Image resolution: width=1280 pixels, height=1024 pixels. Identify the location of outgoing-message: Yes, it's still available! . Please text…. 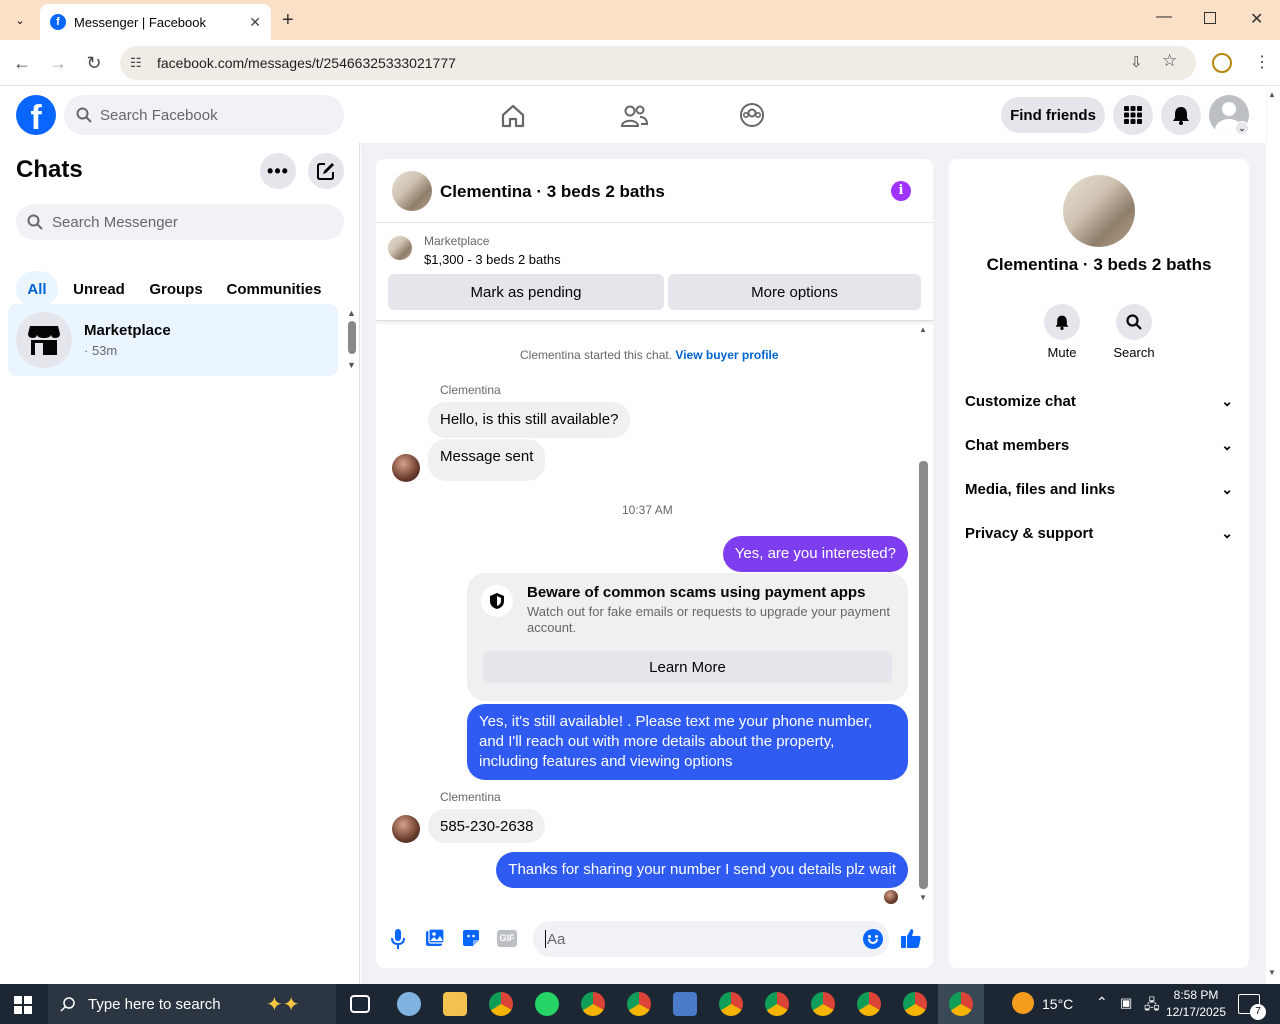
(687, 742).